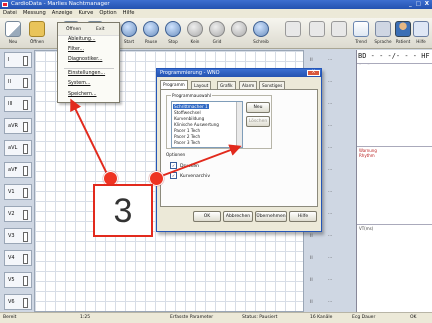 This screenshot has width=432, height=323. What do you see at coordinates (156, 138) in the screenshot?
I see `annotation-arrows` at bounding box center [156, 138].